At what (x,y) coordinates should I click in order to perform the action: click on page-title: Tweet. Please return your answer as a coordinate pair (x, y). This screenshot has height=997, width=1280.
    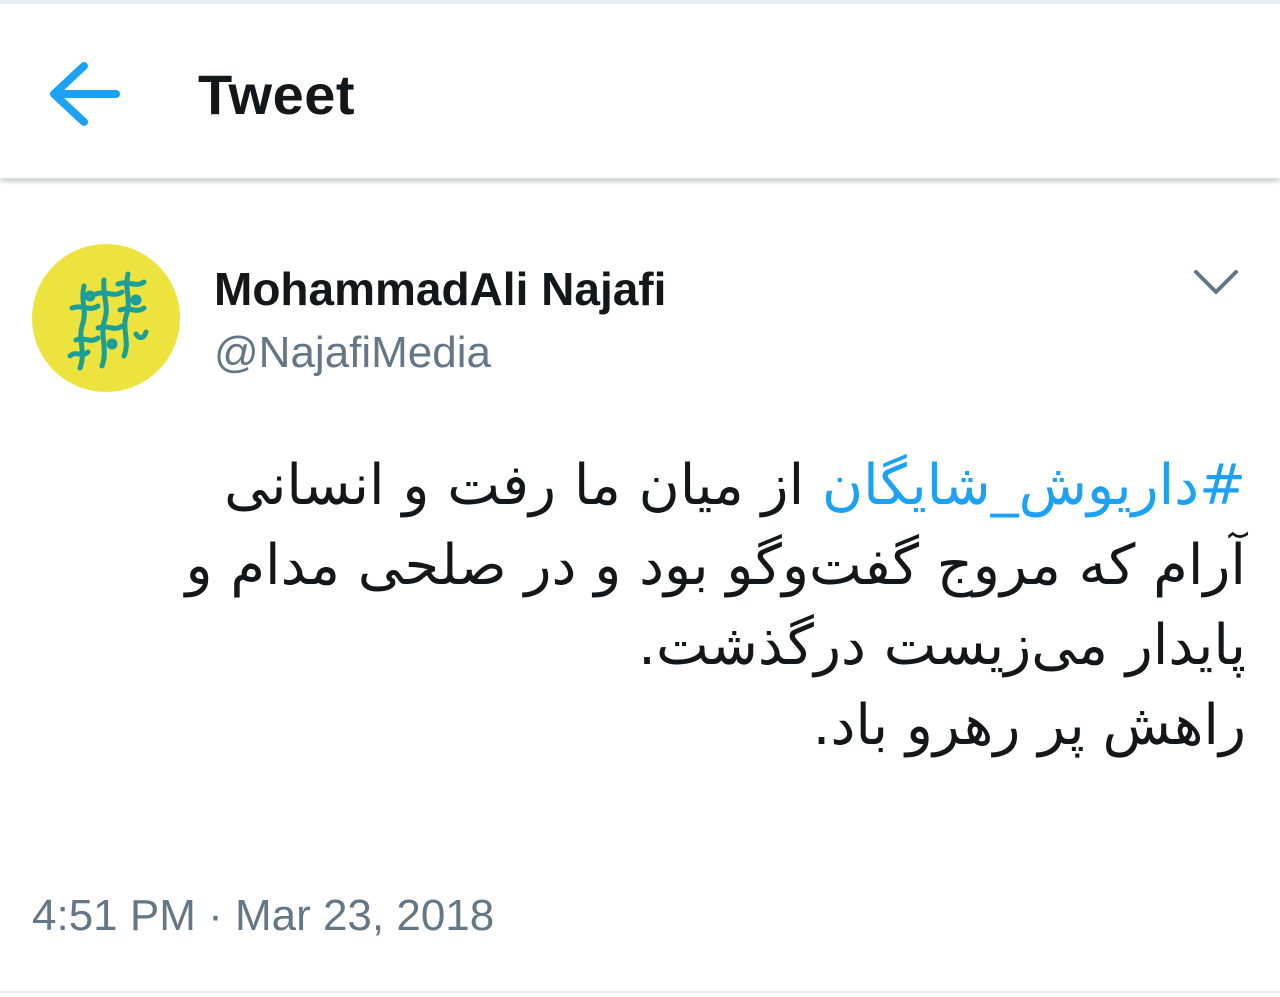
    Looking at the image, I should click on (277, 94).